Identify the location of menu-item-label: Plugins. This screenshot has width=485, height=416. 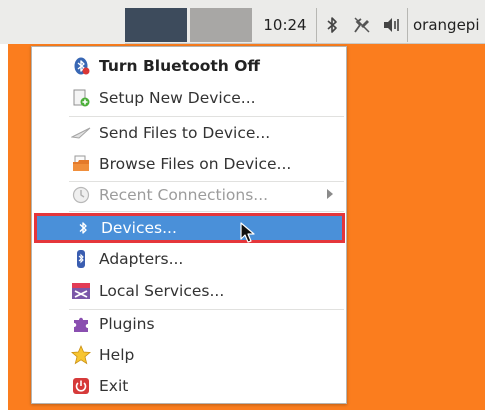
(127, 324).